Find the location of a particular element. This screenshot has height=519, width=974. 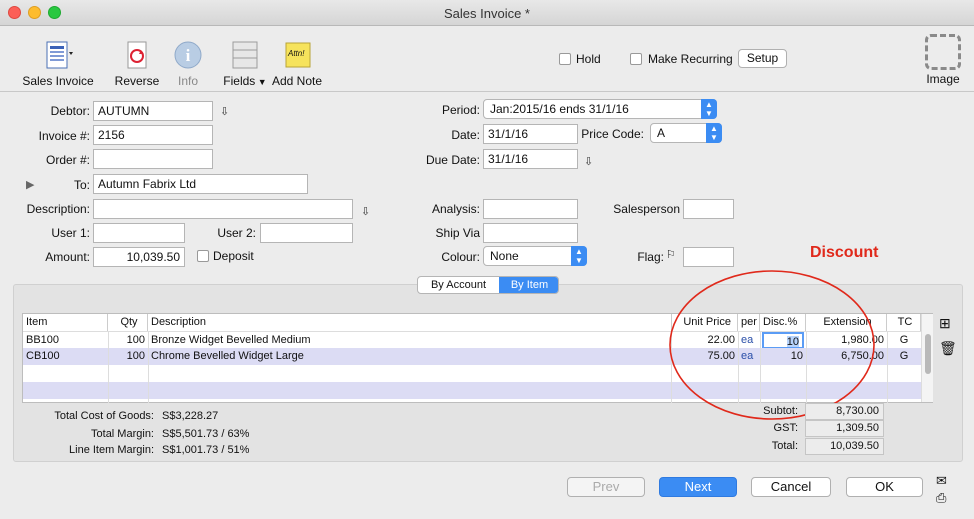

delete-line-icon: 🗑 is located at coordinates (948, 348).